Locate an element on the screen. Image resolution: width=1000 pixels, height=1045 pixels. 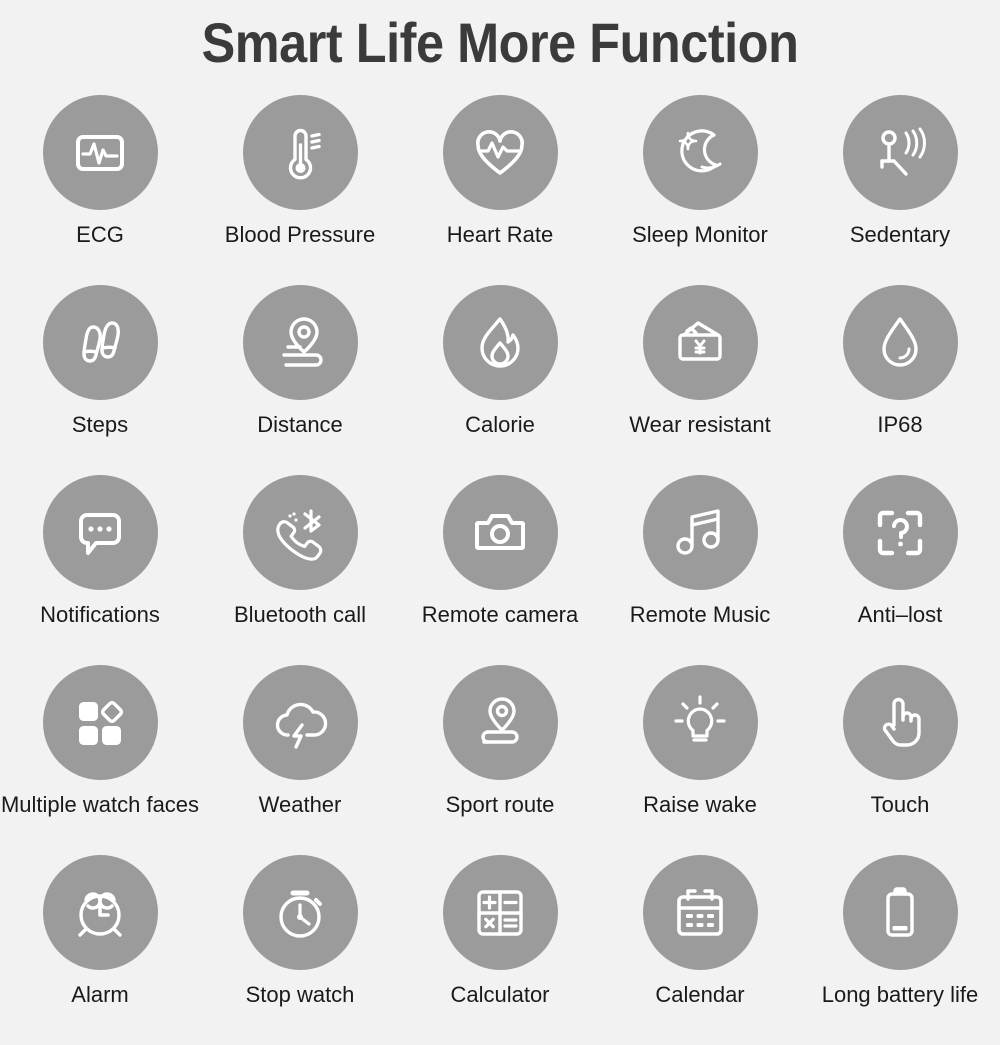
calculator-icon is located at coordinates (500, 912).